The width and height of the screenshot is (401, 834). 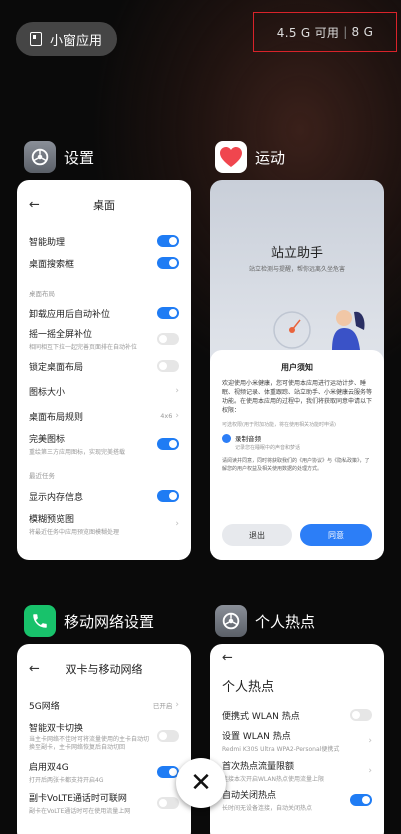 What do you see at coordinates (104, 241) in the screenshot?
I see `settings-row-smart-assistant: 智能助理` at bounding box center [104, 241].